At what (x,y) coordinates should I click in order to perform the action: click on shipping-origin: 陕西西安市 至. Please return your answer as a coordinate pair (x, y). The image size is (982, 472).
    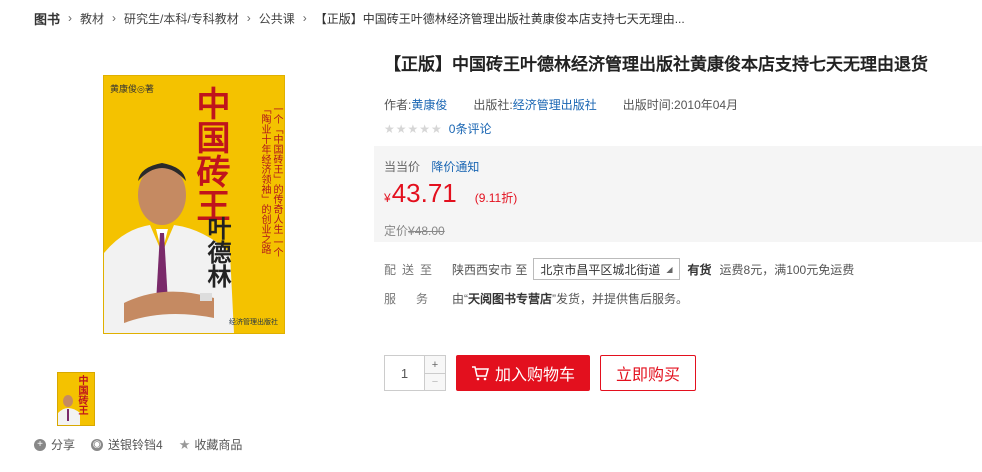
    Looking at the image, I should click on (490, 269).